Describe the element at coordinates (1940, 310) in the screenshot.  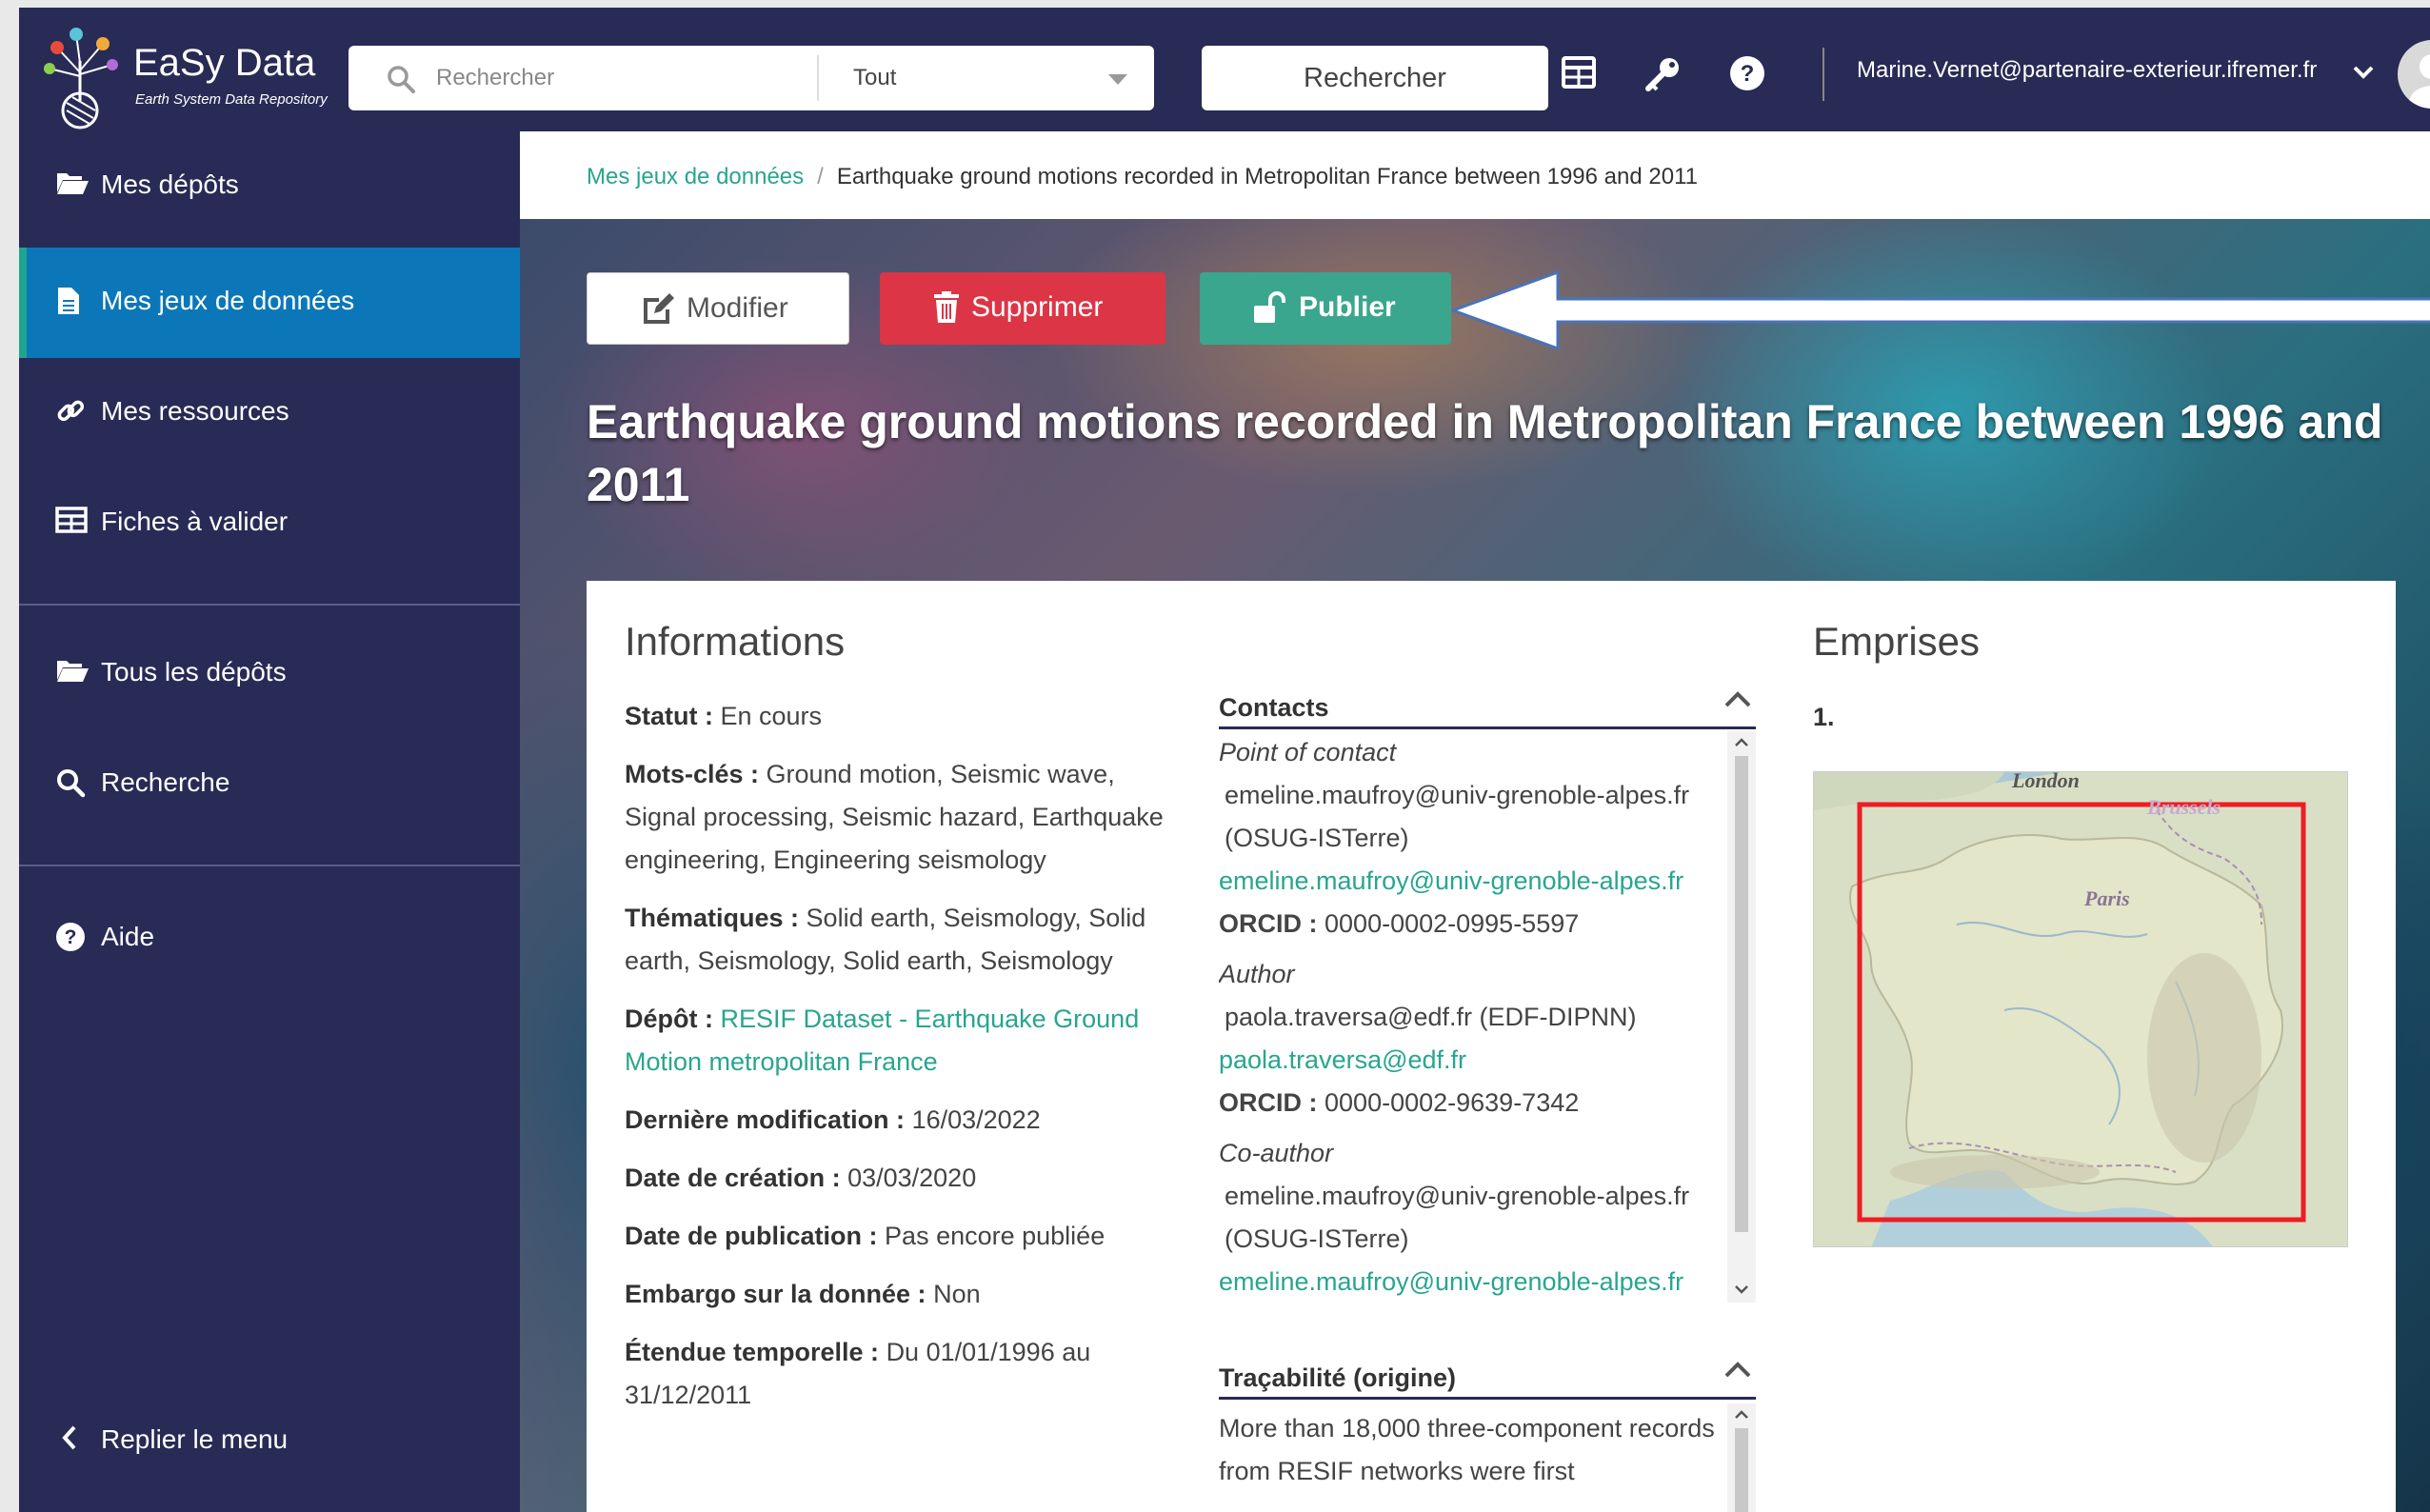
I see `annotation-arrow` at that location.